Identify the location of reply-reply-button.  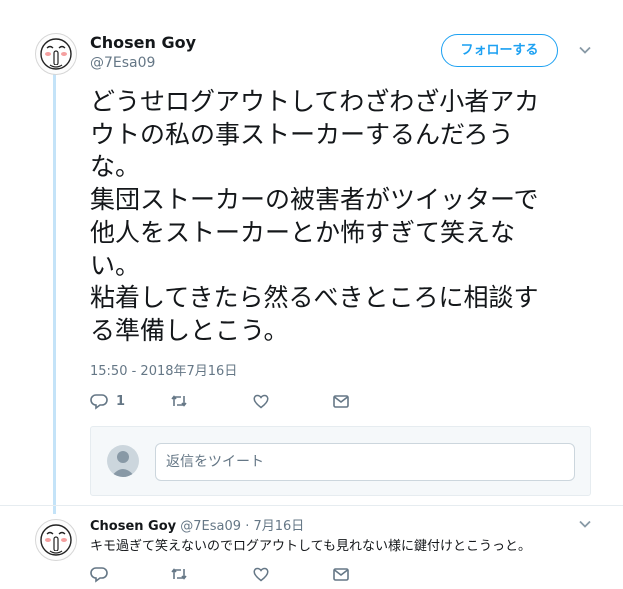
(99, 574).